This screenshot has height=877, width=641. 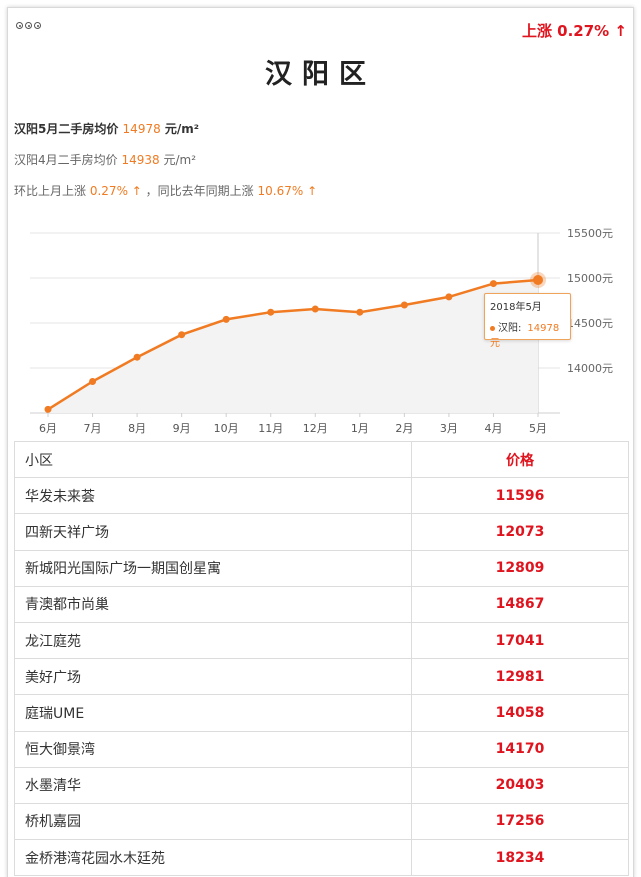 What do you see at coordinates (28, 25) in the screenshot?
I see `more-icon` at bounding box center [28, 25].